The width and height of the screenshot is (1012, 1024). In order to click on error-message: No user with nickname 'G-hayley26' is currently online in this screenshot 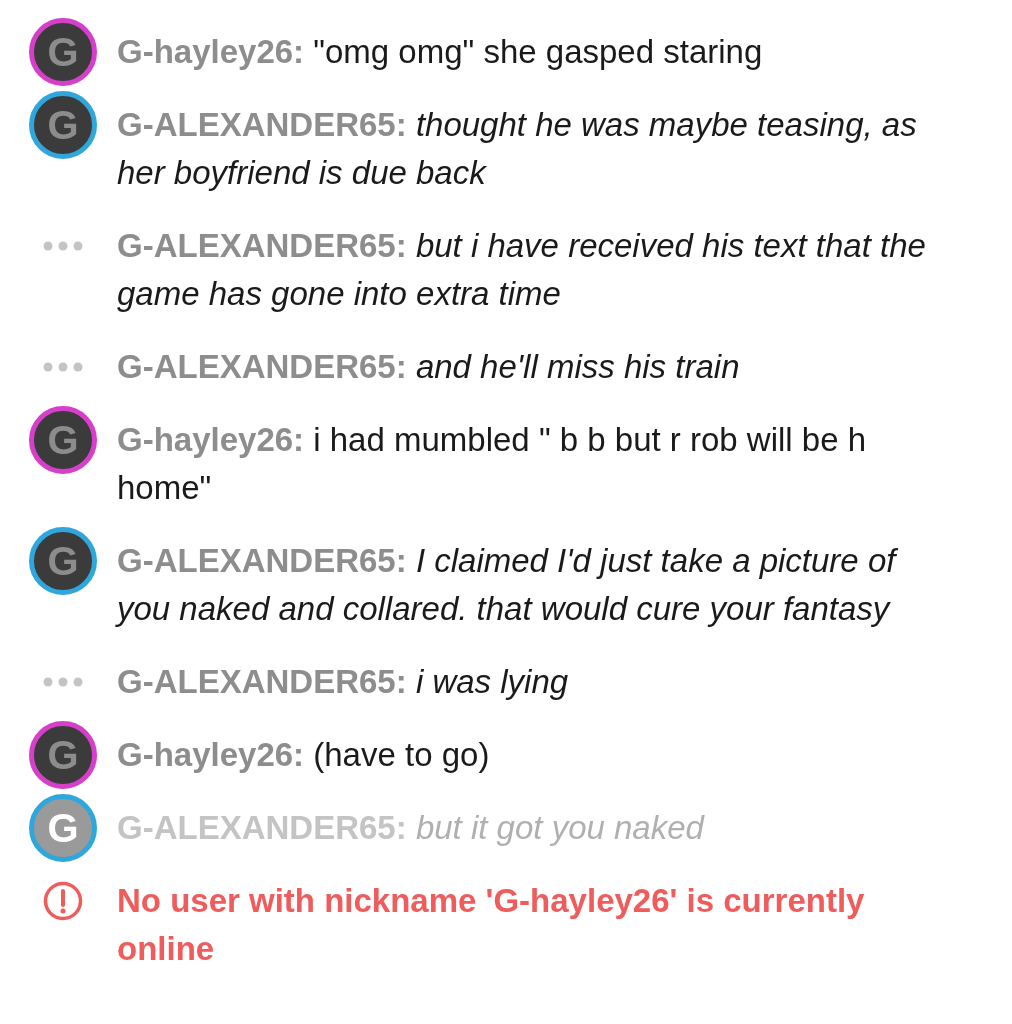, I will do `click(491, 925)`.